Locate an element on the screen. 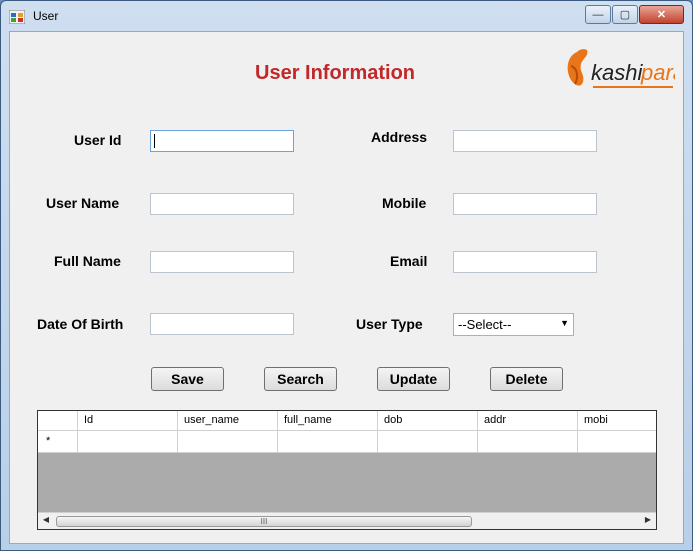  mobile-label: Mobile is located at coordinates (404, 203).